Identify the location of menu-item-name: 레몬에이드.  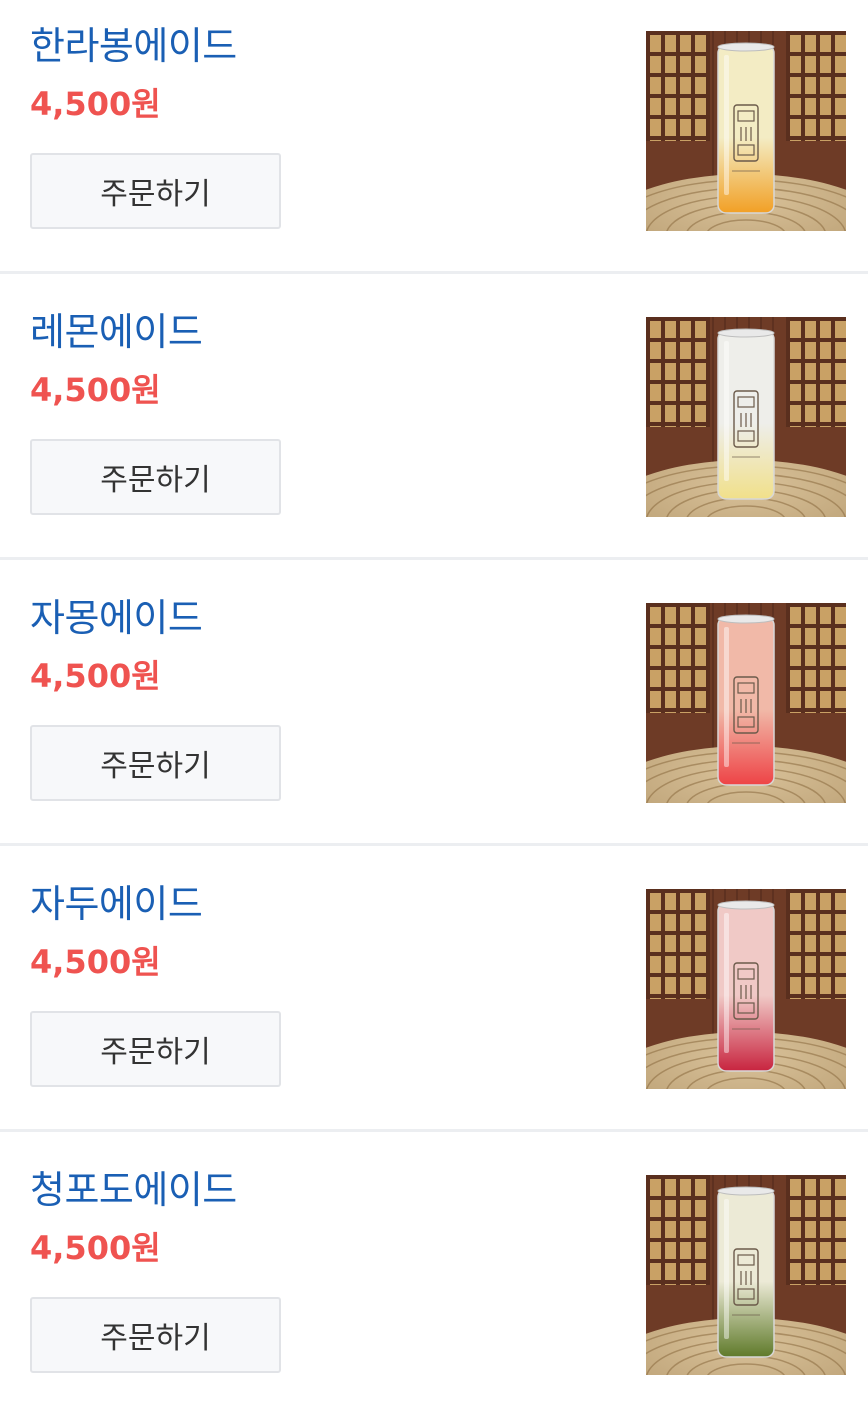
(116, 332).